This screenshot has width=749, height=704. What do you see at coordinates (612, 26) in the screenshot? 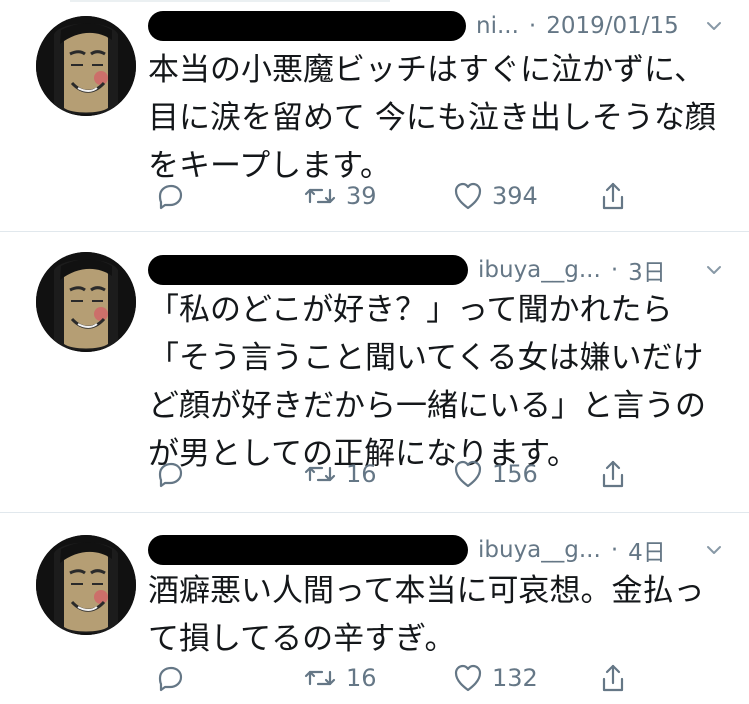
I see `timestamp: 2019/01/15` at bounding box center [612, 26].